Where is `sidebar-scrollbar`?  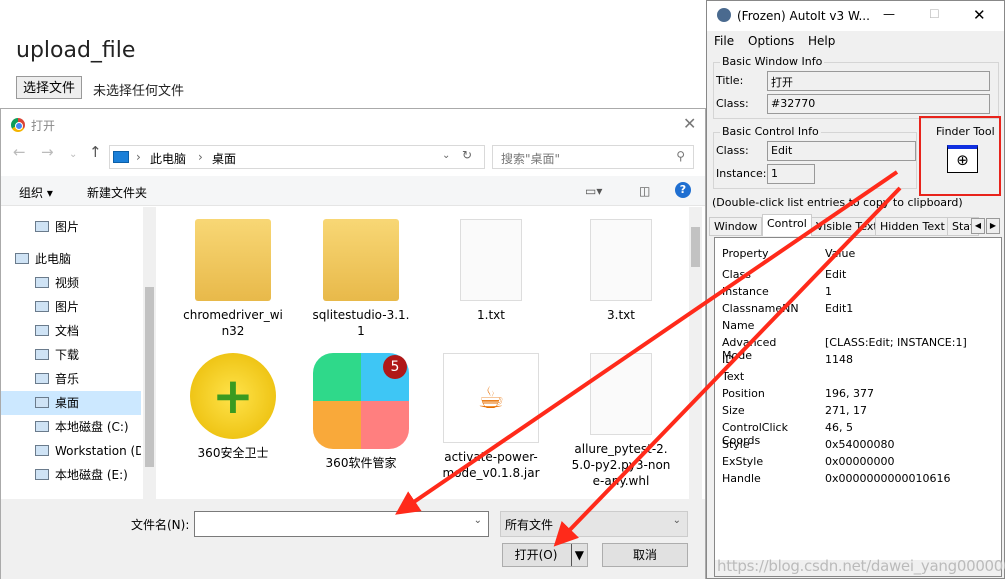
sidebar-scrollbar is located at coordinates (149, 353).